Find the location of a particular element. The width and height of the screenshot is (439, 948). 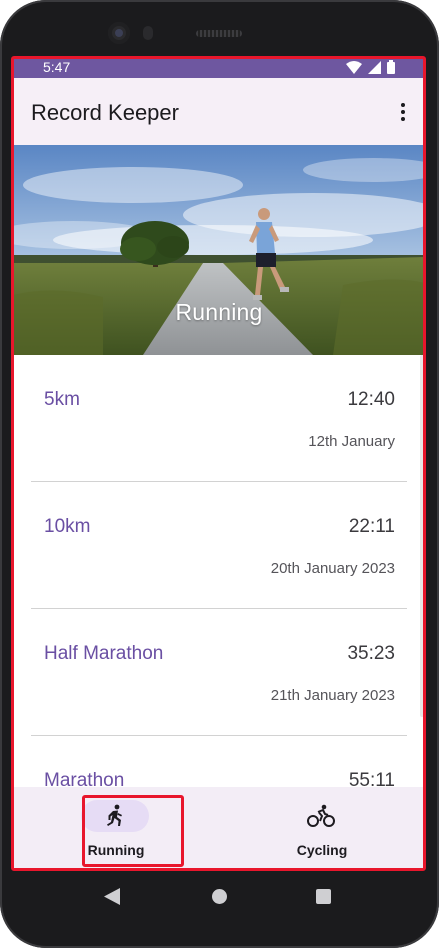

bottom-navigation: Running Cycling is located at coordinates (219, 828).